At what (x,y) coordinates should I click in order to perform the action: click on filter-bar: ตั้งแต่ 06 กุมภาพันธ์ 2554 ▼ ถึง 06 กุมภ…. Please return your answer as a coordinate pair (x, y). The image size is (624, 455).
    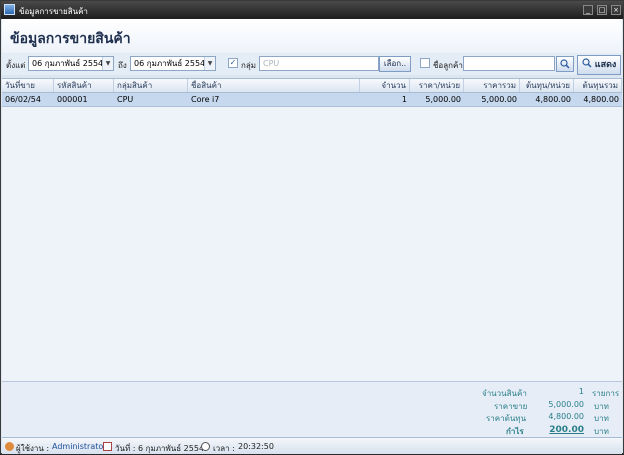
    Looking at the image, I should click on (312, 64).